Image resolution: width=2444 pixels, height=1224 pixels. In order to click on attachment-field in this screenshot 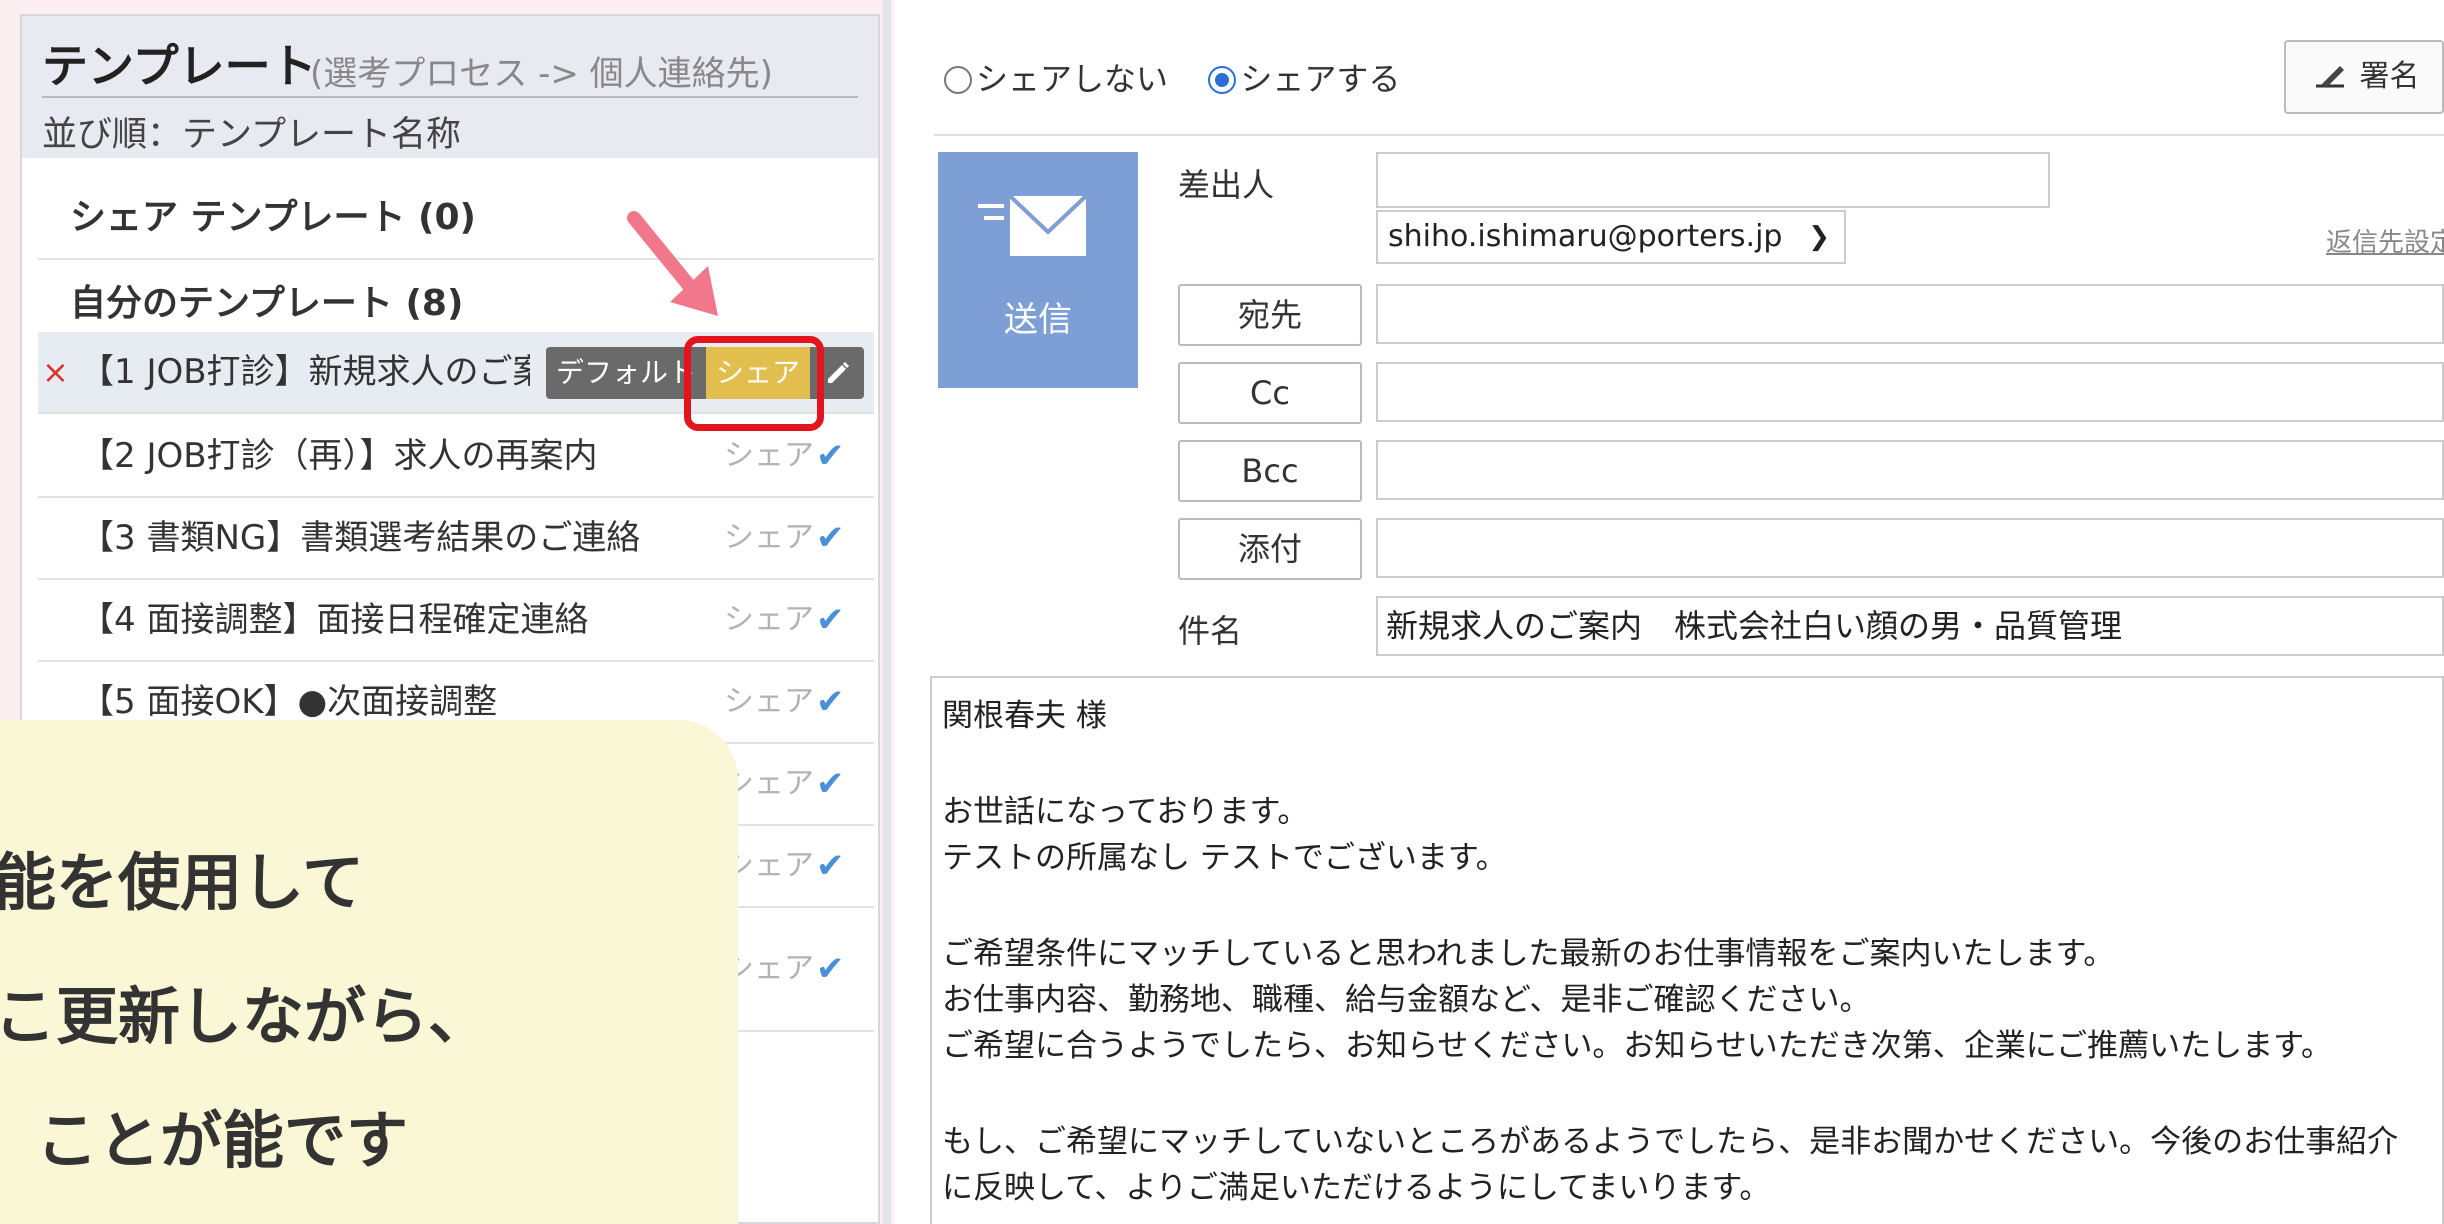, I will do `click(1910, 548)`.